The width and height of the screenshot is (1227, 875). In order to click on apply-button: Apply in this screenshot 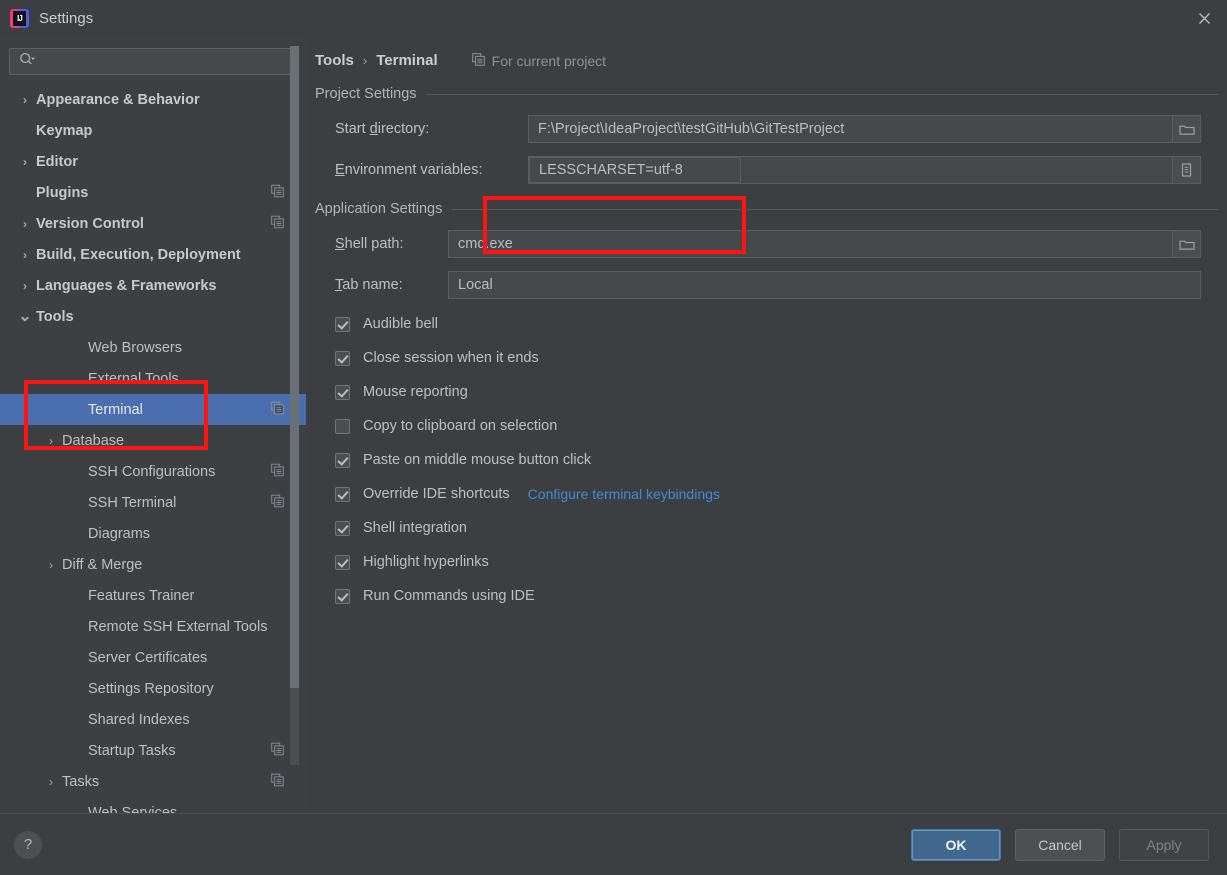, I will do `click(1164, 844)`.